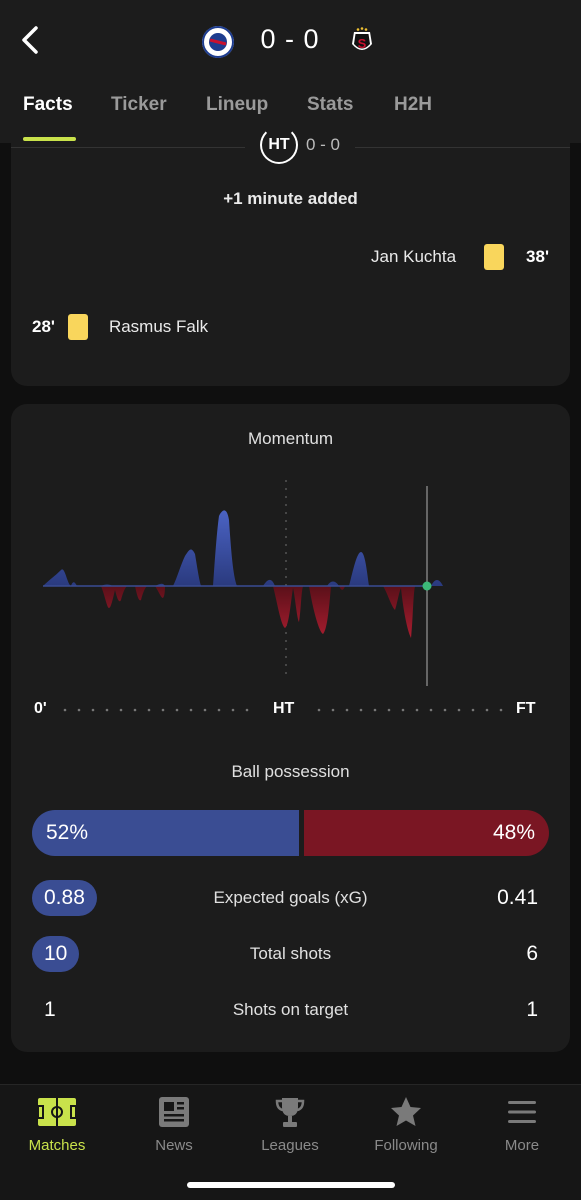 This screenshot has height=1200, width=581. What do you see at coordinates (165, 833) in the screenshot?
I see `possession-home-bar: 52%` at bounding box center [165, 833].